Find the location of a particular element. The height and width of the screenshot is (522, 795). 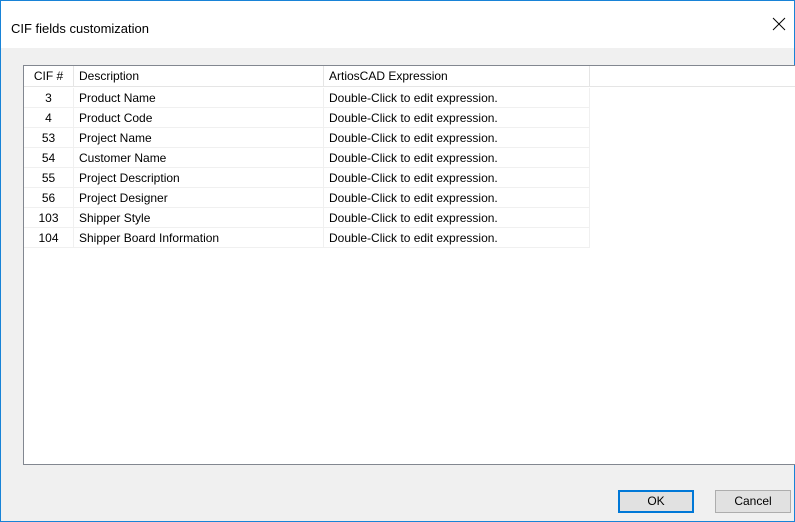

cell-cif: 55 is located at coordinates (49, 178).